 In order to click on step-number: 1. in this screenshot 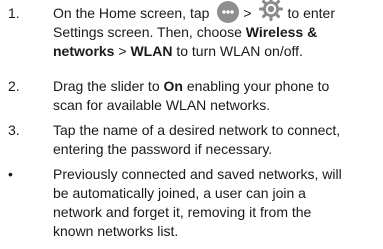, I will do `click(14, 13)`.